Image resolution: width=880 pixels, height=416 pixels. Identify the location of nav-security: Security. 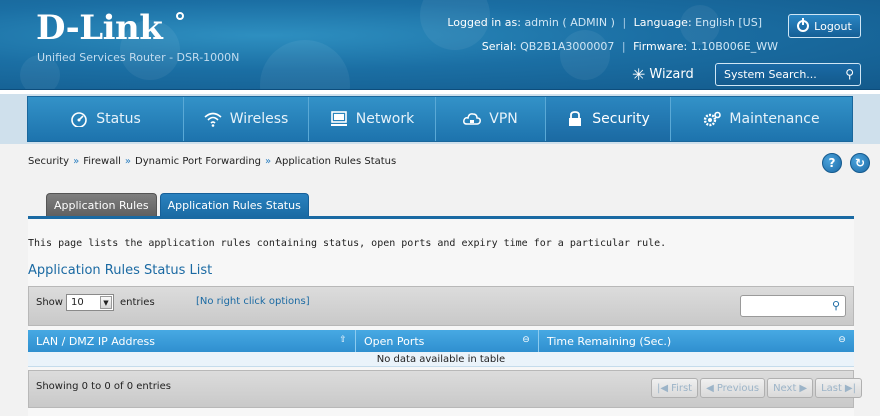
(608, 119).